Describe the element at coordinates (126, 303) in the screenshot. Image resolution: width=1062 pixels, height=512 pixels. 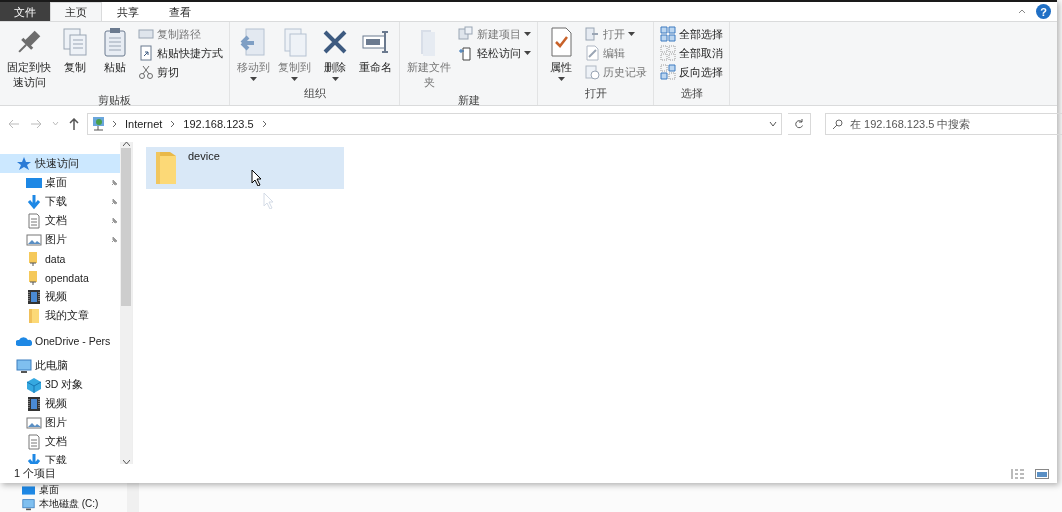
I see `scrollbar` at that location.